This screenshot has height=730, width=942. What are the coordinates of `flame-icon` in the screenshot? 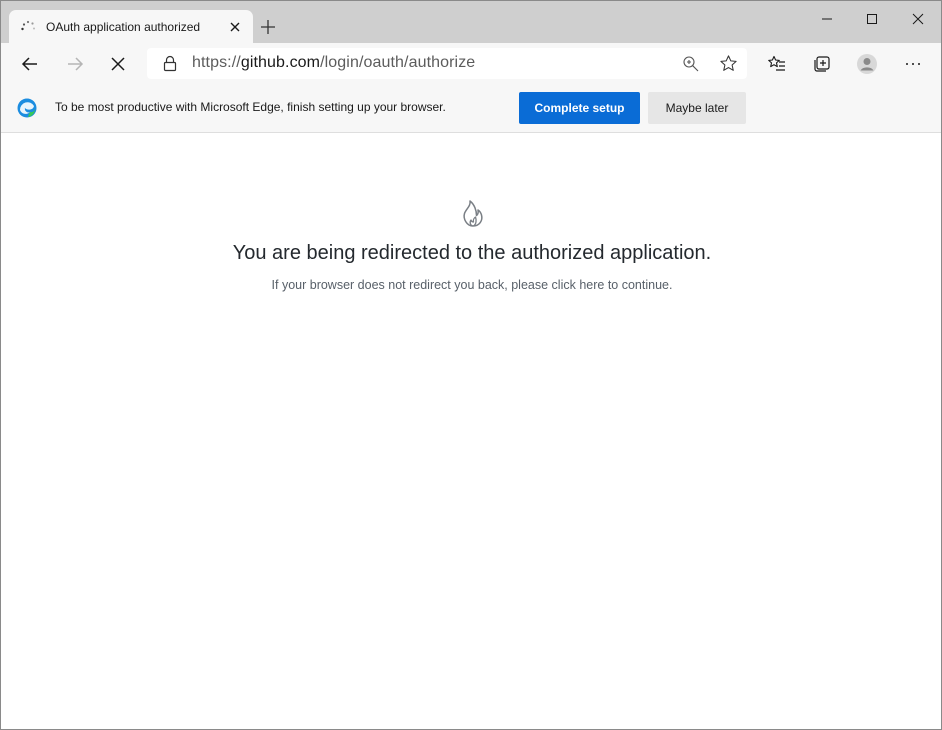 It's located at (473, 213).